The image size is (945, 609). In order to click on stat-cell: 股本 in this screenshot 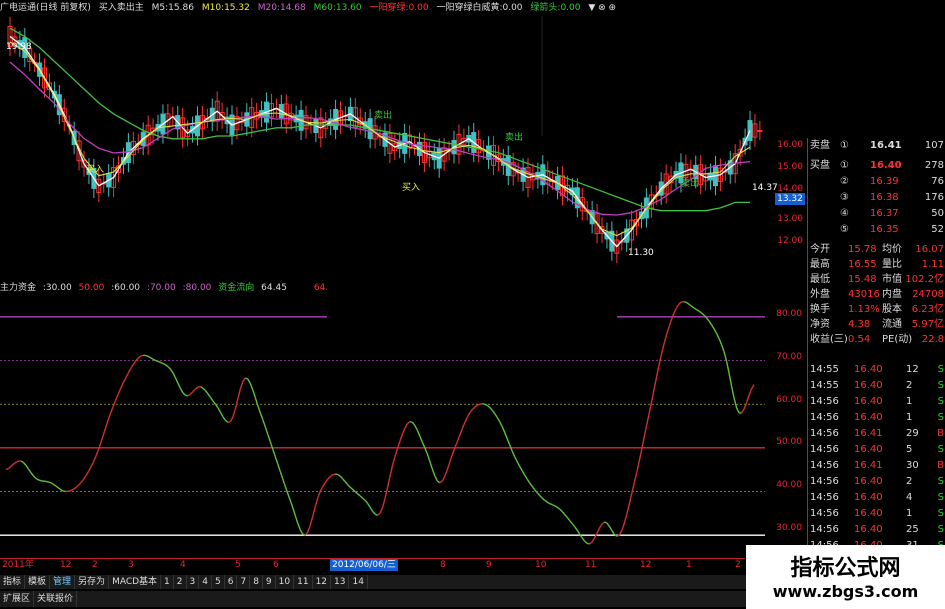, I will do `click(892, 309)`.